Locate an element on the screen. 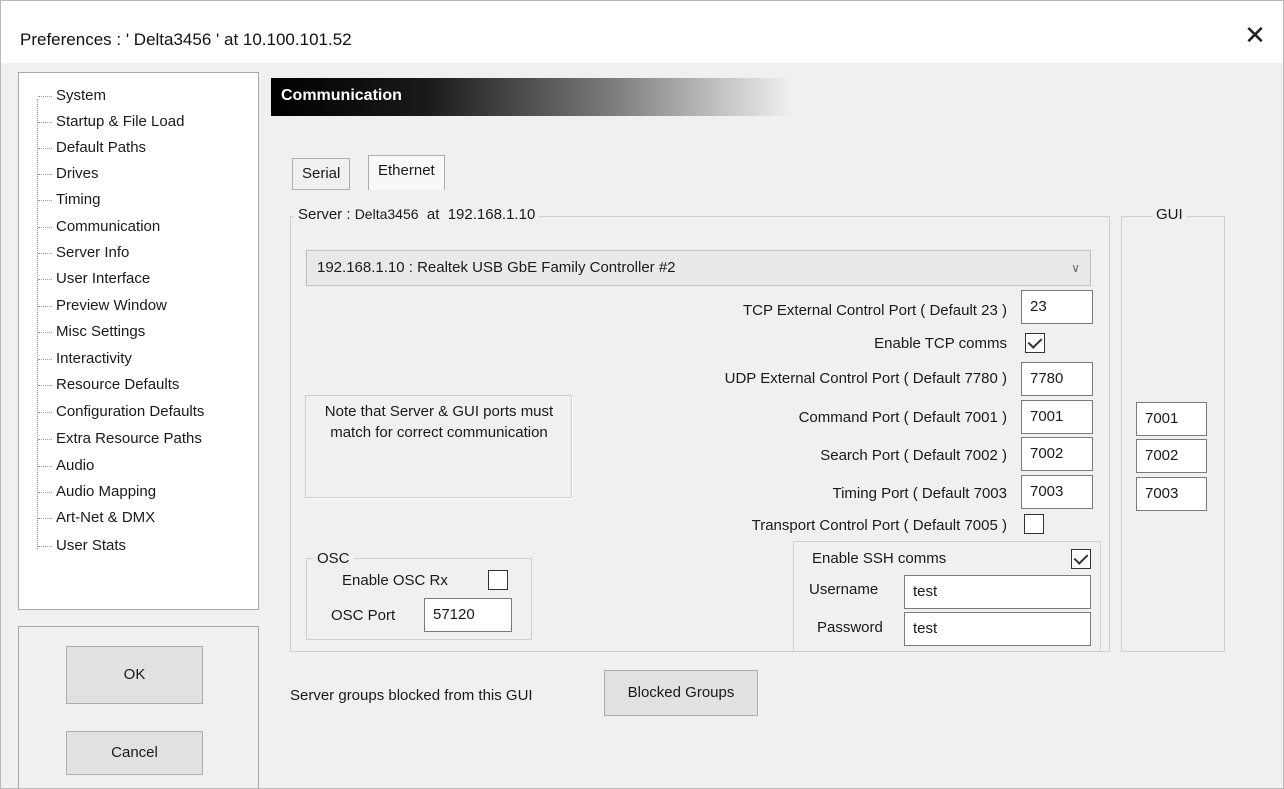  server-legend-ip: 192.168.1.10 is located at coordinates (491, 214).